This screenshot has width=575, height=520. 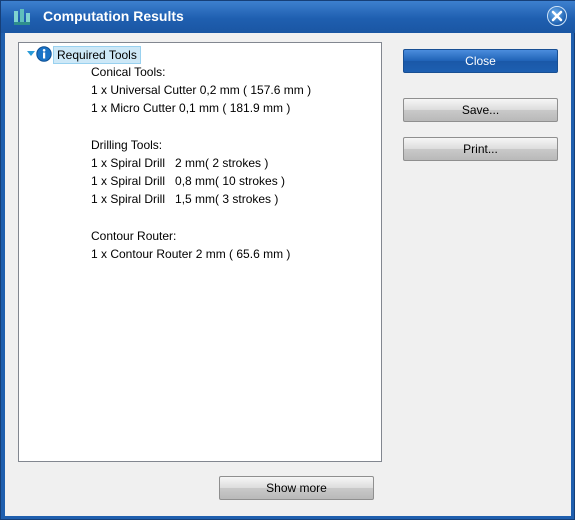 What do you see at coordinates (180, 162) in the screenshot?
I see `tree-line: 1 x Spiral Drill 2 mm( 2 strokes )` at bounding box center [180, 162].